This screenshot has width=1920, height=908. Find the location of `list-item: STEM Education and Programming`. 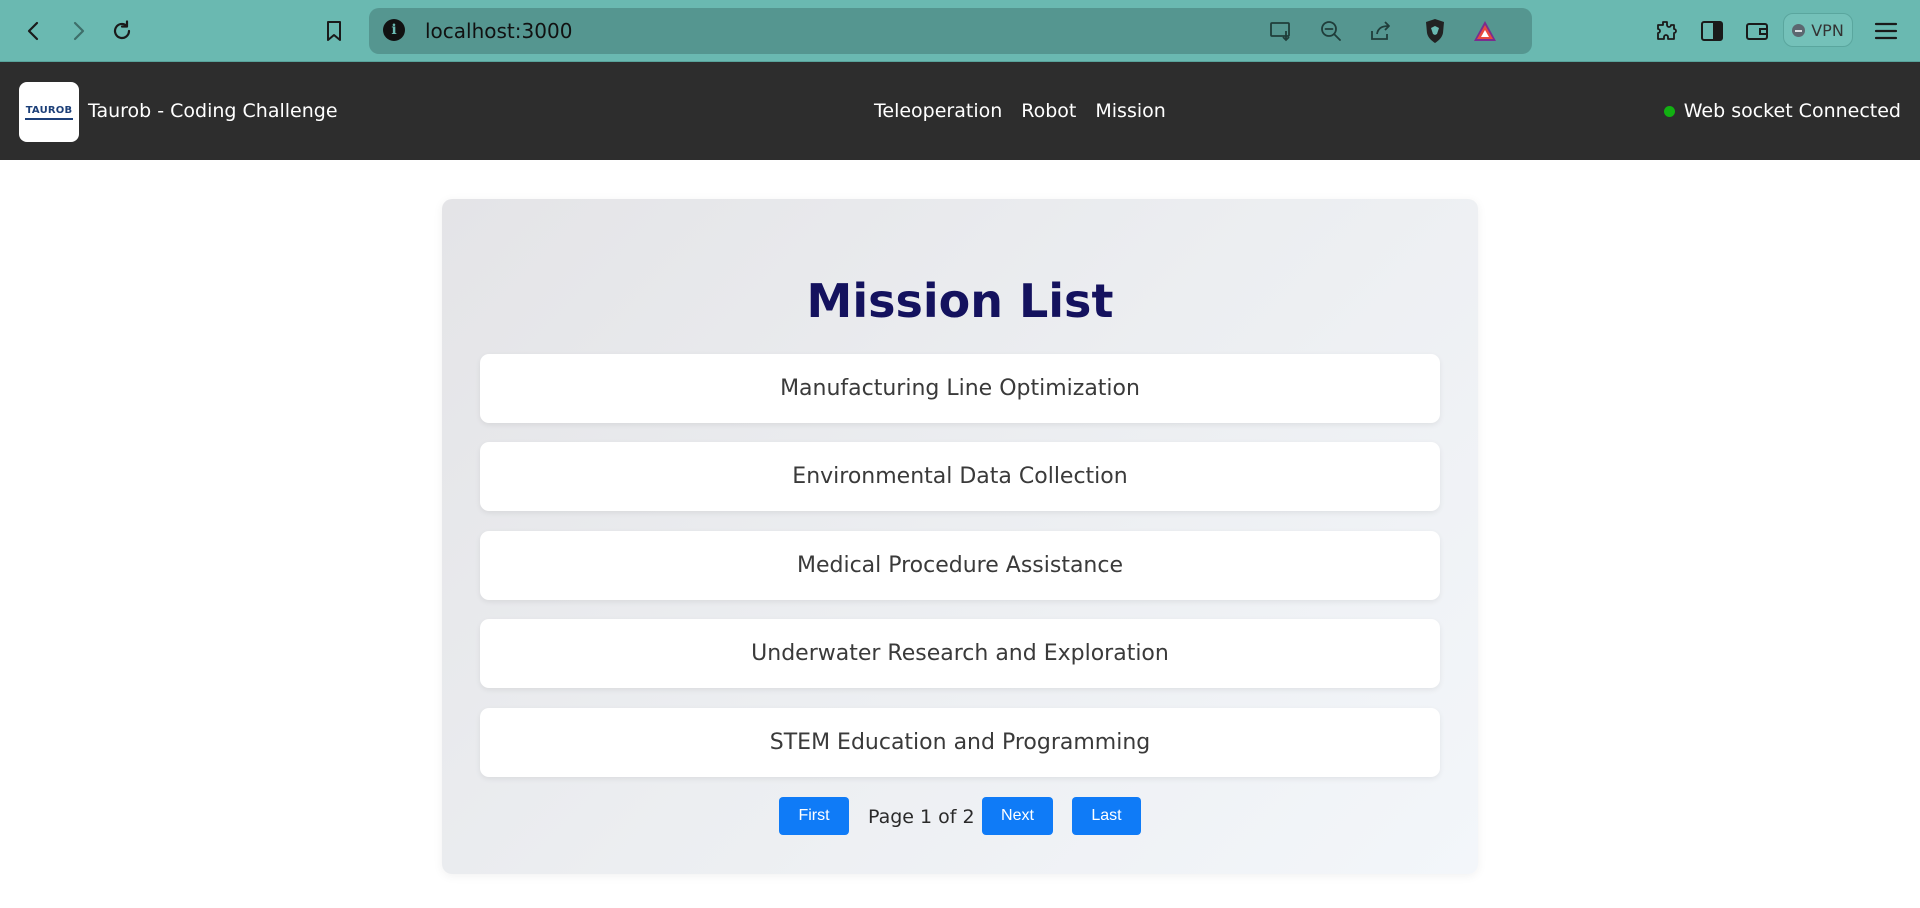

list-item: STEM Education and Programming is located at coordinates (960, 742).